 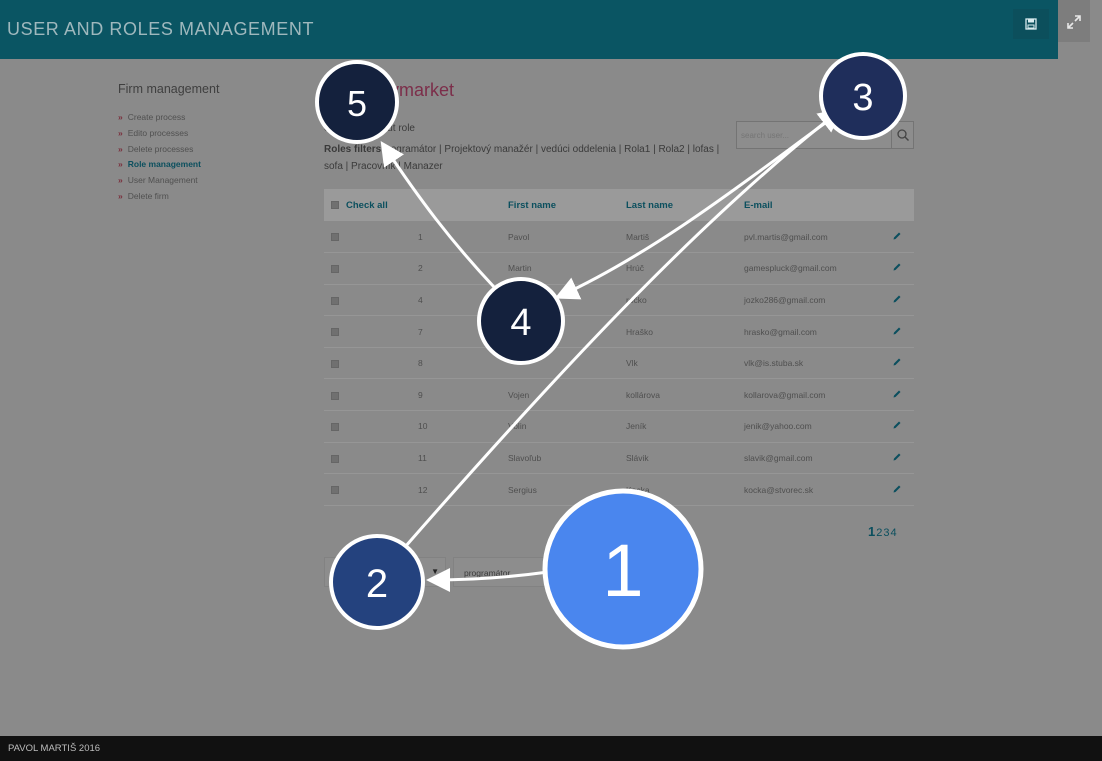 What do you see at coordinates (161, 29) in the screenshot?
I see `app-title: USER AND ROLES MANAGEMENT` at bounding box center [161, 29].